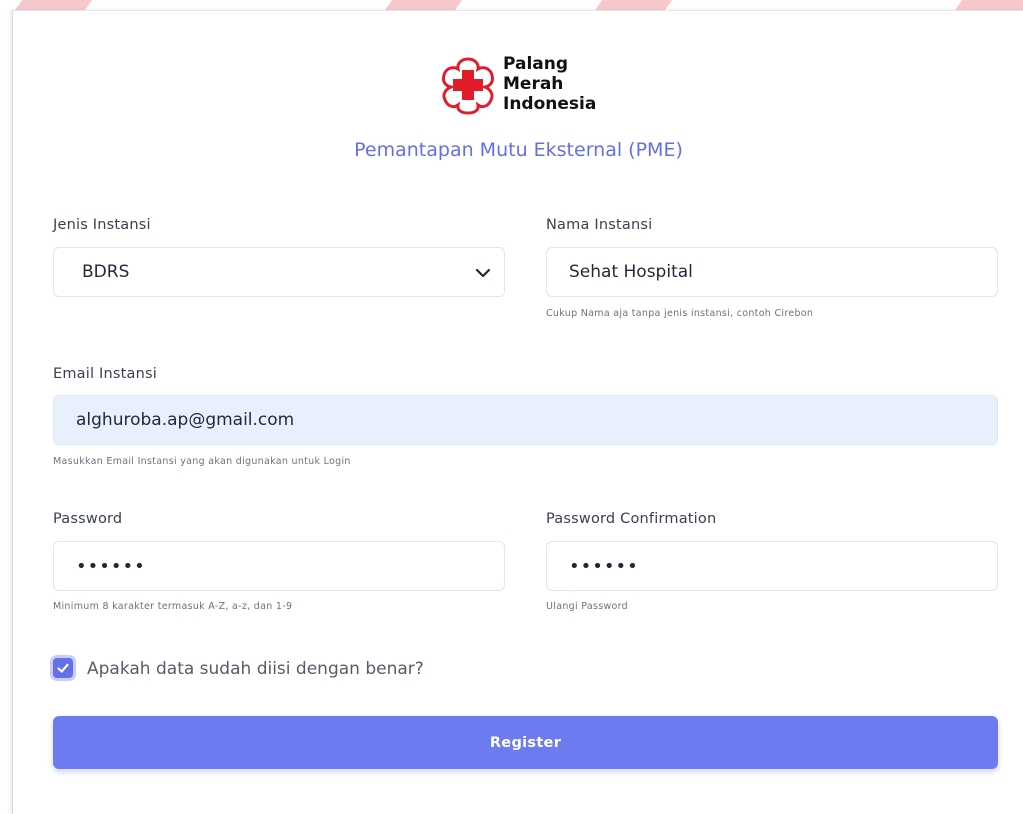  I want to click on jenis-instansi-label: Jenis Instansi, so click(102, 225).